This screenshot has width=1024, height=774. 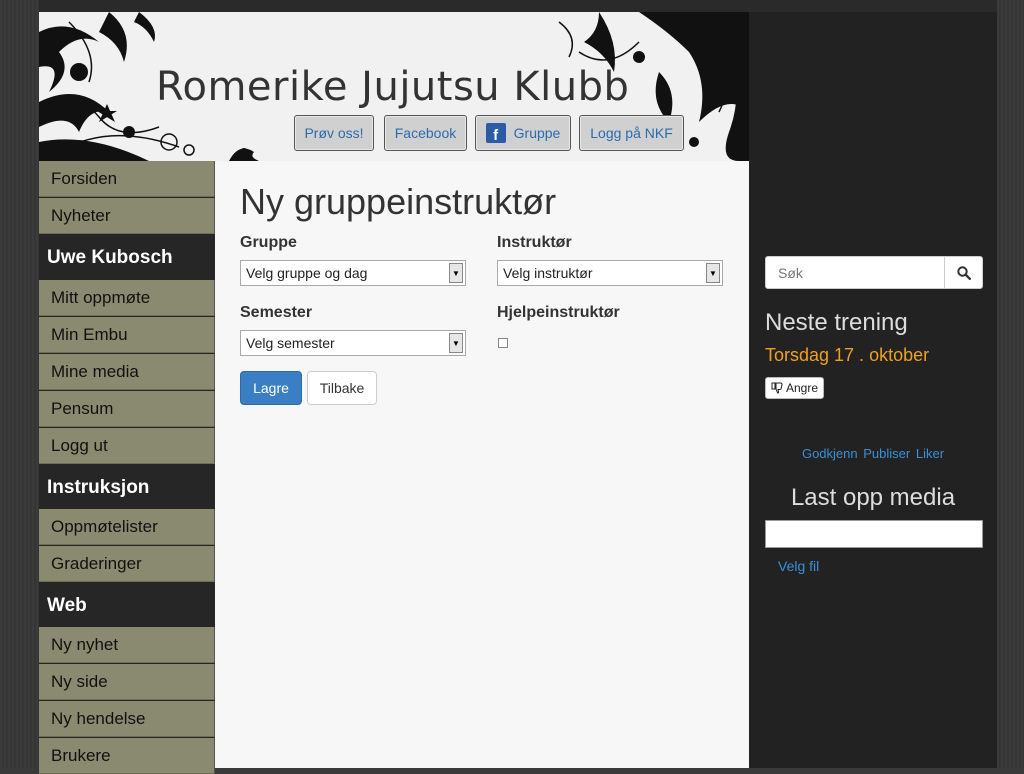 What do you see at coordinates (558, 312) in the screenshot?
I see `assistant-instructor-label: Hjelpeinstruktør` at bounding box center [558, 312].